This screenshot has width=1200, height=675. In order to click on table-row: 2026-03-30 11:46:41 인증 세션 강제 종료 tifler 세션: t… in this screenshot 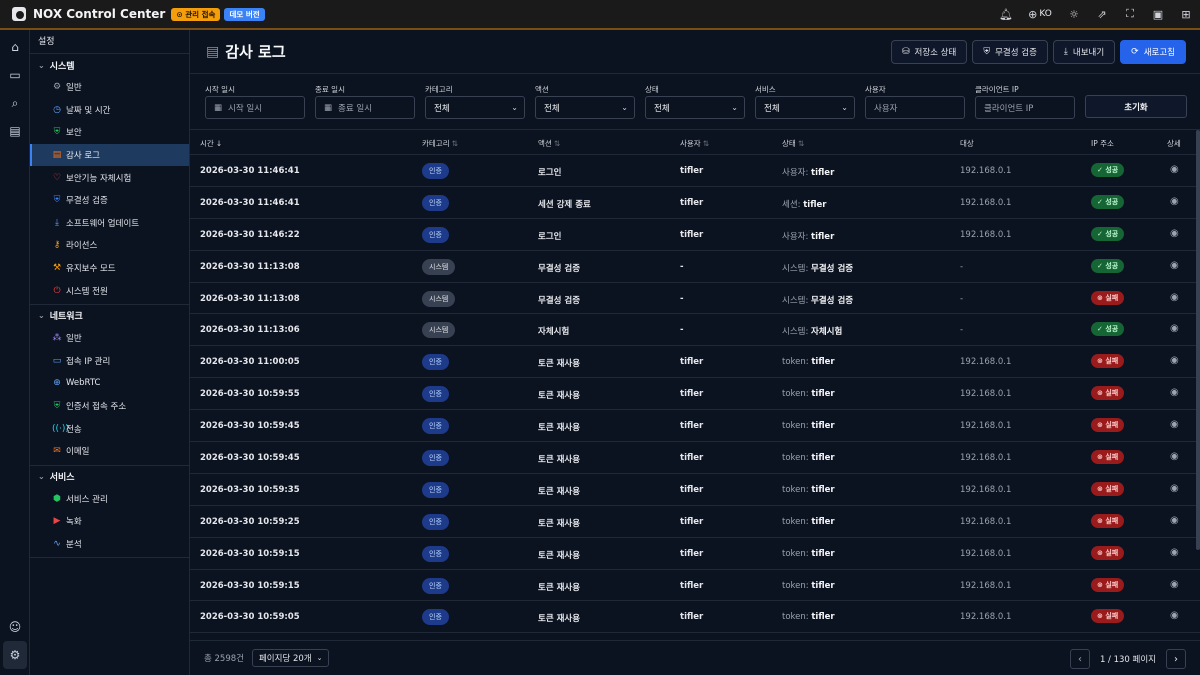, I will do `click(695, 203)`.